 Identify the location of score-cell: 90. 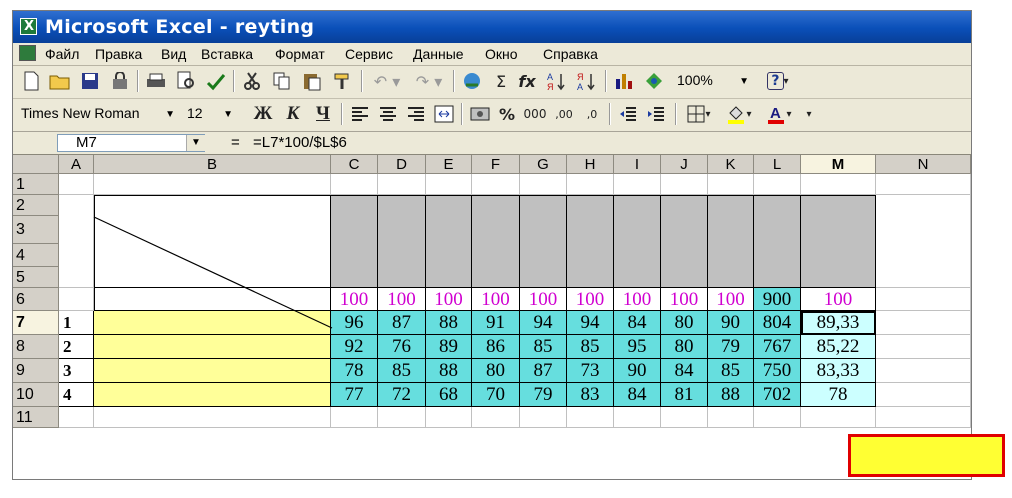
(637, 371).